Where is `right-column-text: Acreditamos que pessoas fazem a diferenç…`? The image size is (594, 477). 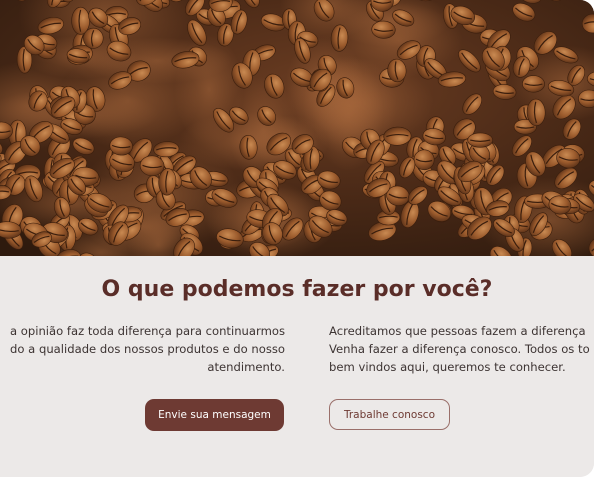
right-column-text: Acreditamos que pessoas fazem a diferenç… is located at coordinates (461, 349).